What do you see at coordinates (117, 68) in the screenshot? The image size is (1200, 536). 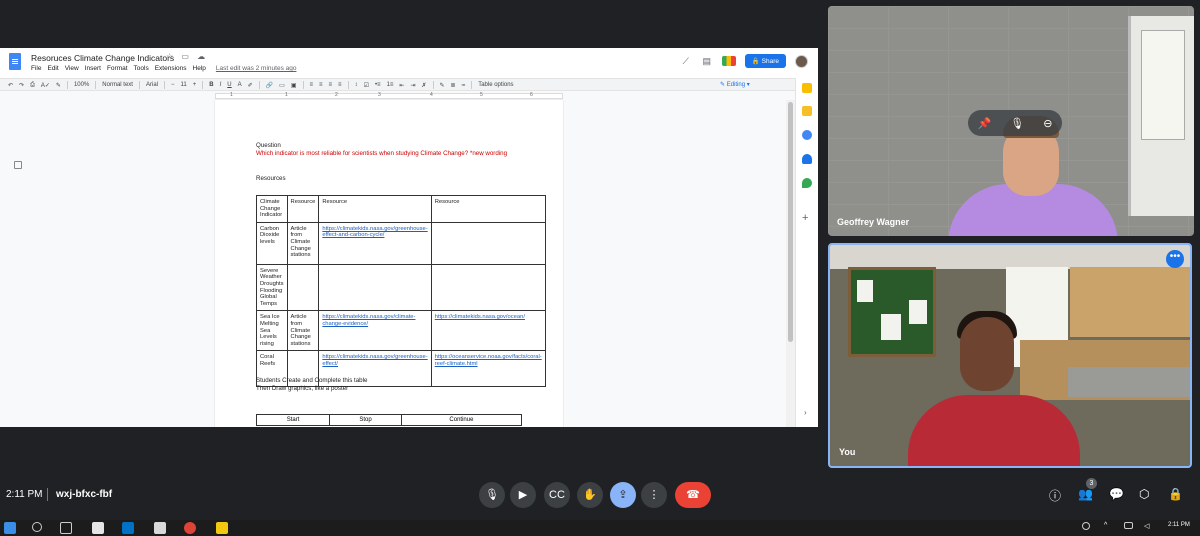 I see `menu-format: Format` at bounding box center [117, 68].